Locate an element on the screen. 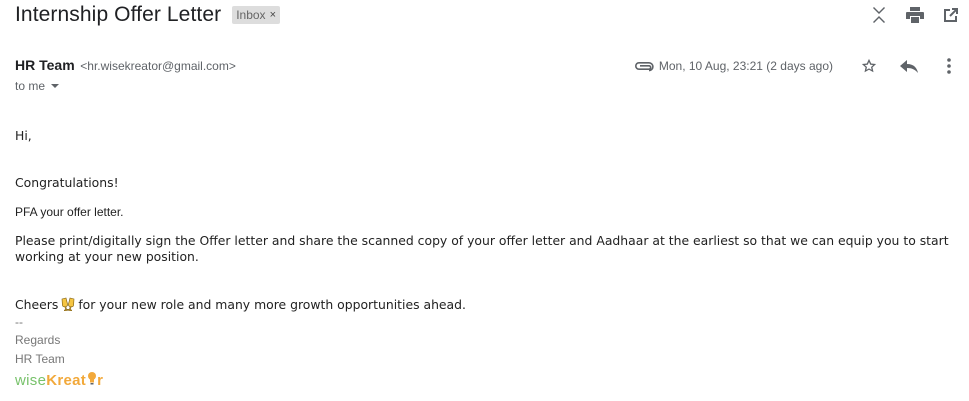 Image resolution: width=969 pixels, height=401 pixels. clinking-glasses-icon is located at coordinates (68, 305).